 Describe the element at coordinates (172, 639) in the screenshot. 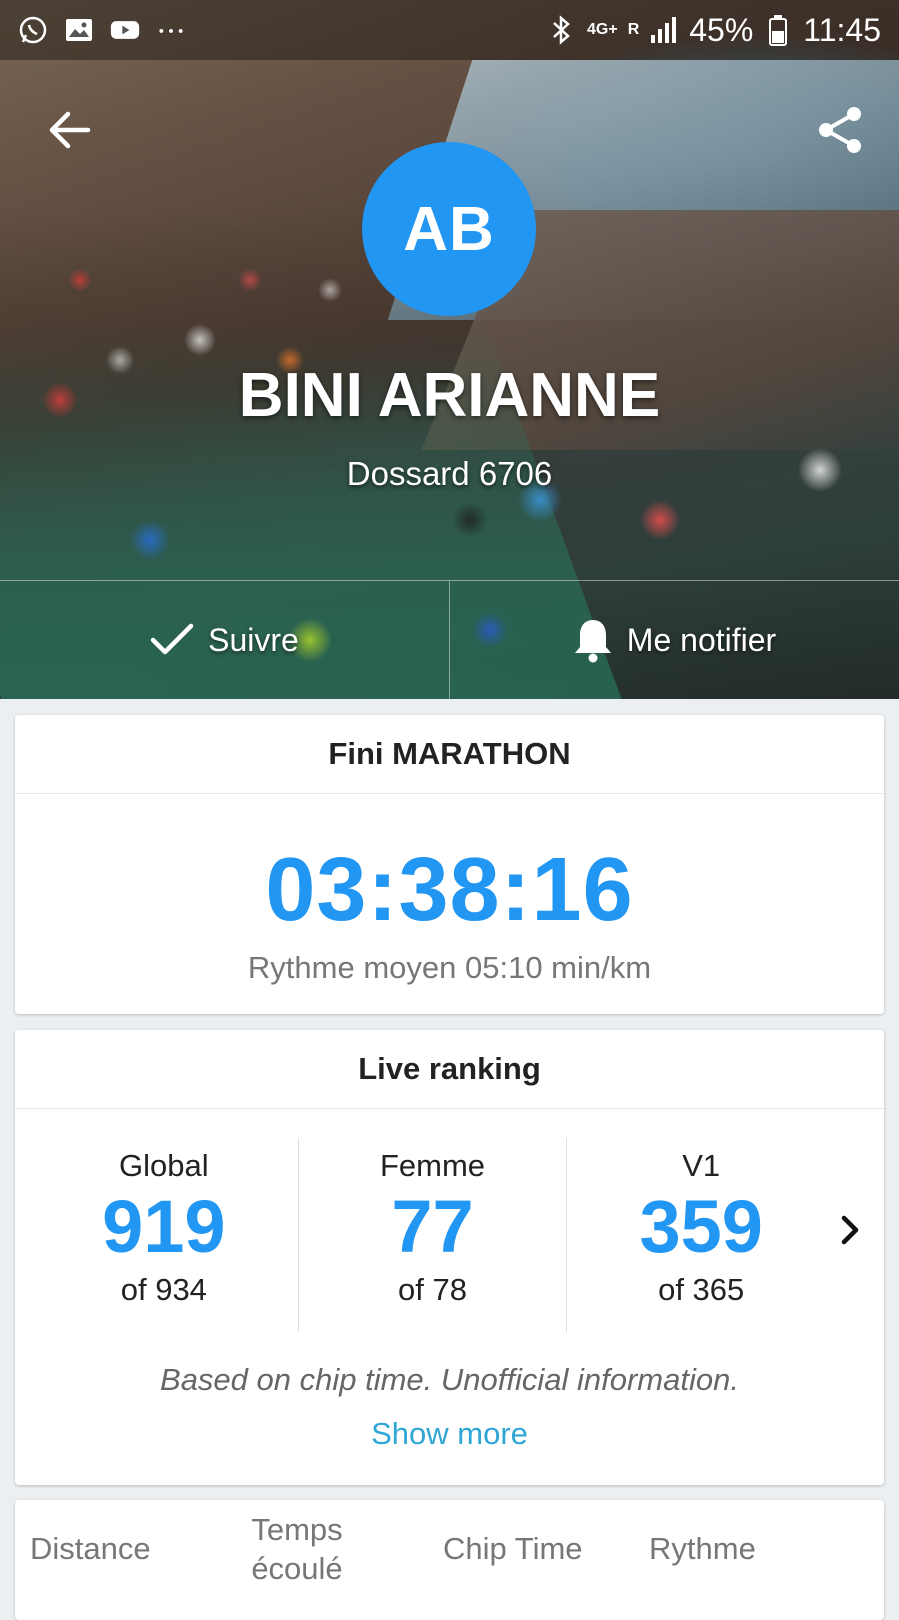

I see `checkmark-icon` at that location.